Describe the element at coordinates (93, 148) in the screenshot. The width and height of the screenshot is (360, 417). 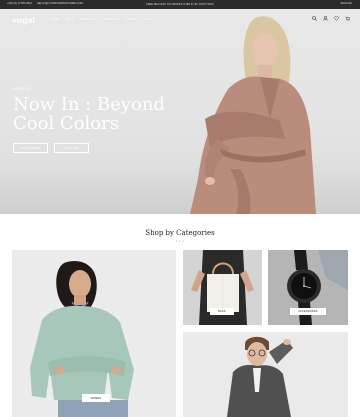
I see `hero-buttons: SHOP WOMEN SHOP MEN` at that location.